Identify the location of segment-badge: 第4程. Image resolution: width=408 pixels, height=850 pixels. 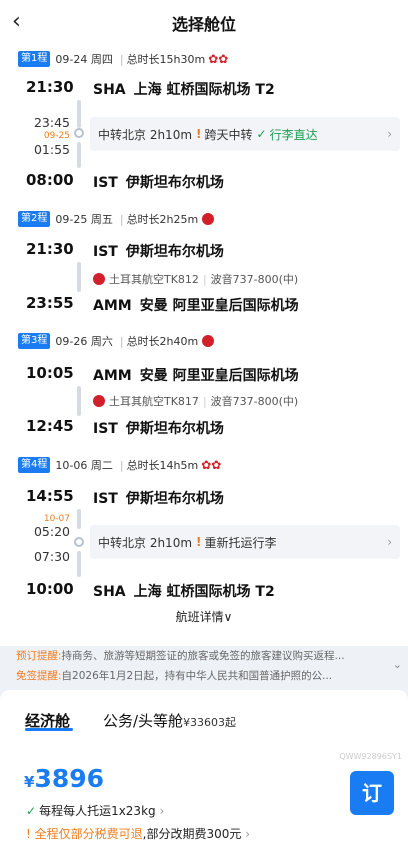
(34, 465).